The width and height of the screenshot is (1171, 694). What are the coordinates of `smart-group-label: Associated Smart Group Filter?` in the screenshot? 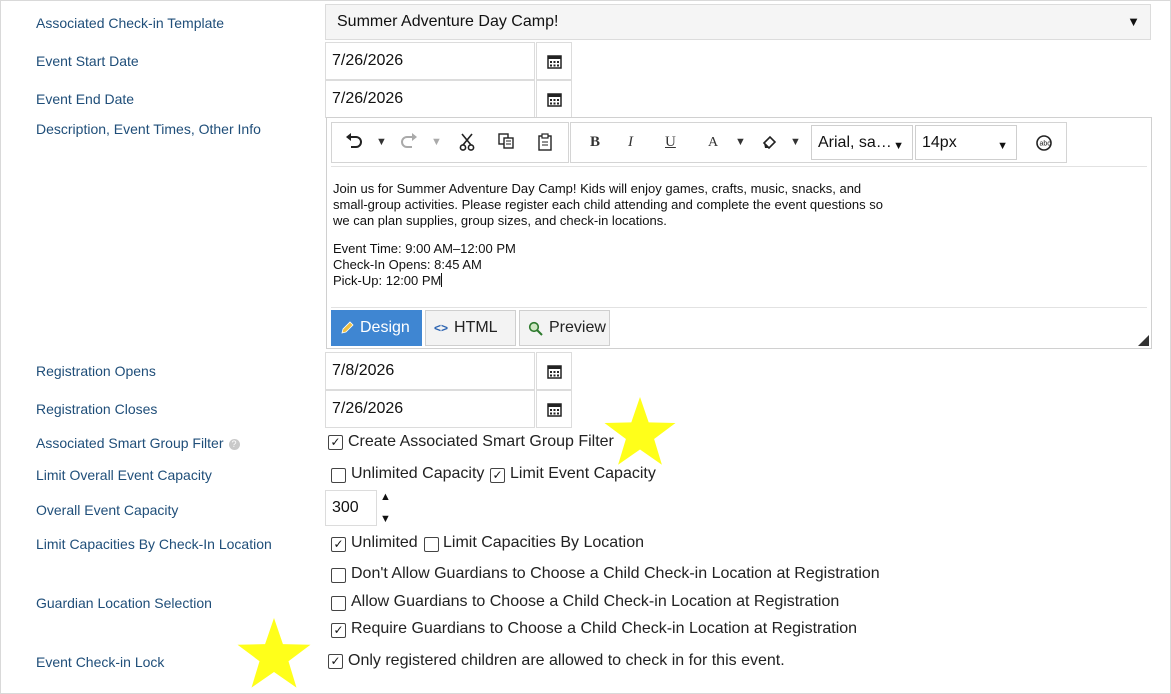 It's located at (138, 443).